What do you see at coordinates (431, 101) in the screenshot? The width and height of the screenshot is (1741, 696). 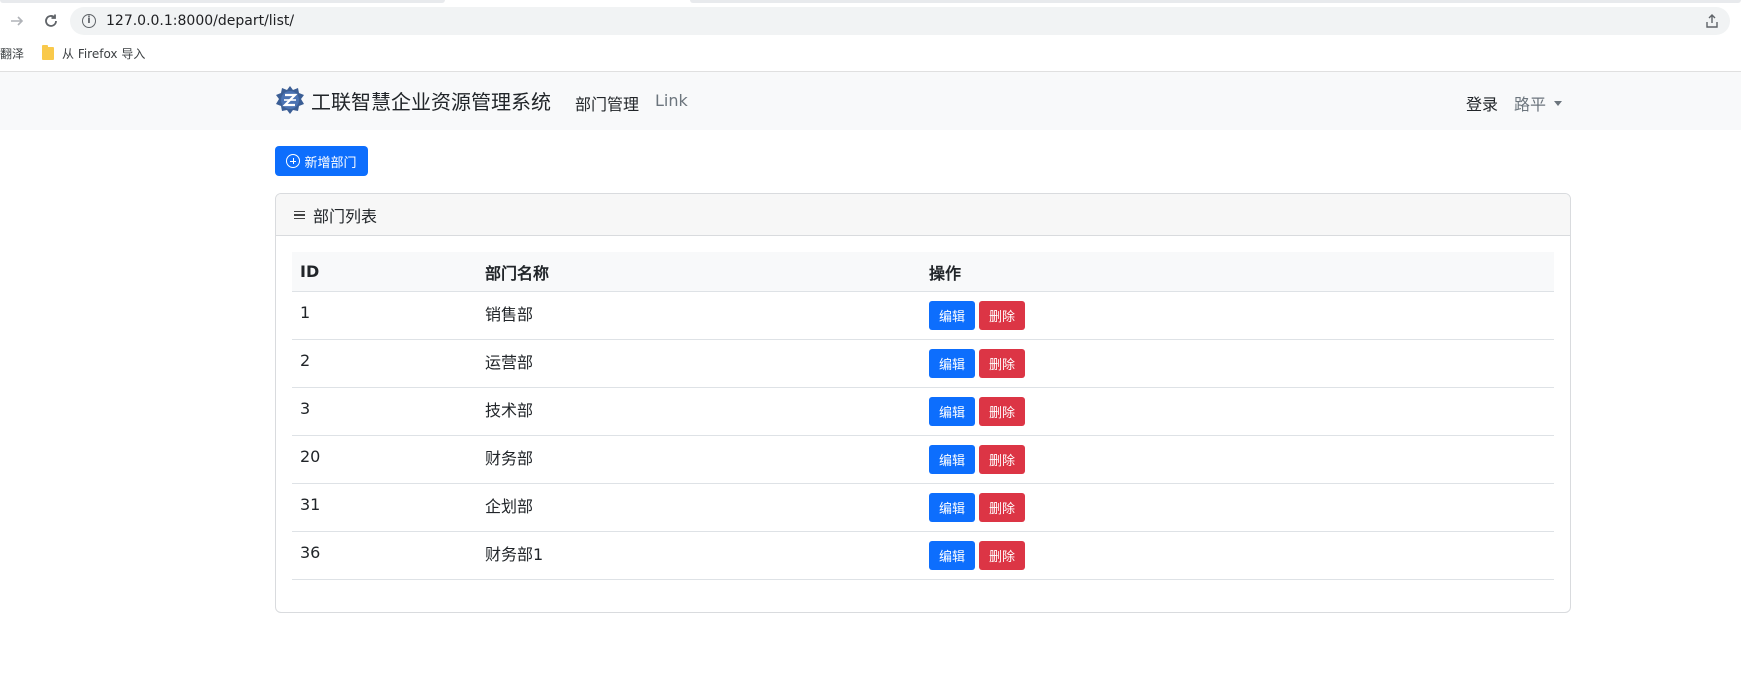 I see `brand-title: 工联智慧企业资源管理系统` at bounding box center [431, 101].